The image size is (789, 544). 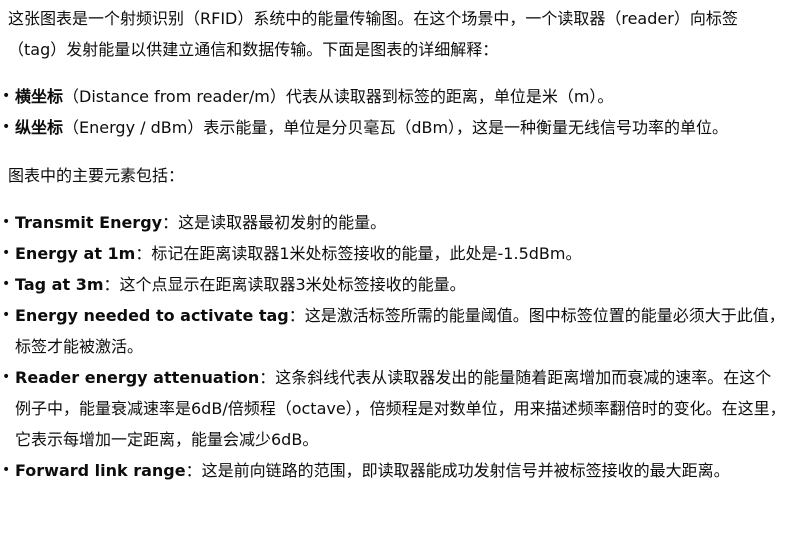 What do you see at coordinates (96, 175) in the screenshot?
I see `elements-heading: 图表中的主要元素包括：` at bounding box center [96, 175].